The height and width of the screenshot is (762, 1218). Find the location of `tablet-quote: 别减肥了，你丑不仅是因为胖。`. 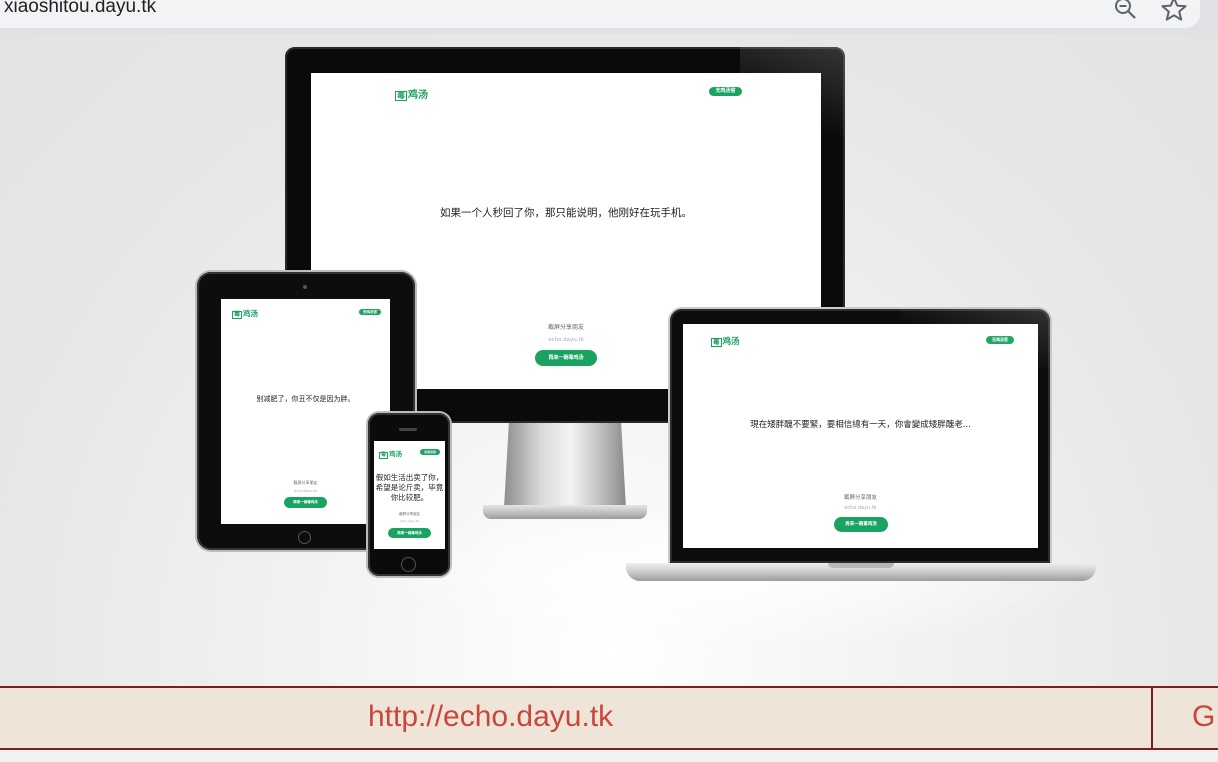

tablet-quote: 别减肥了，你丑不仅是因为胖。 is located at coordinates (305, 399).